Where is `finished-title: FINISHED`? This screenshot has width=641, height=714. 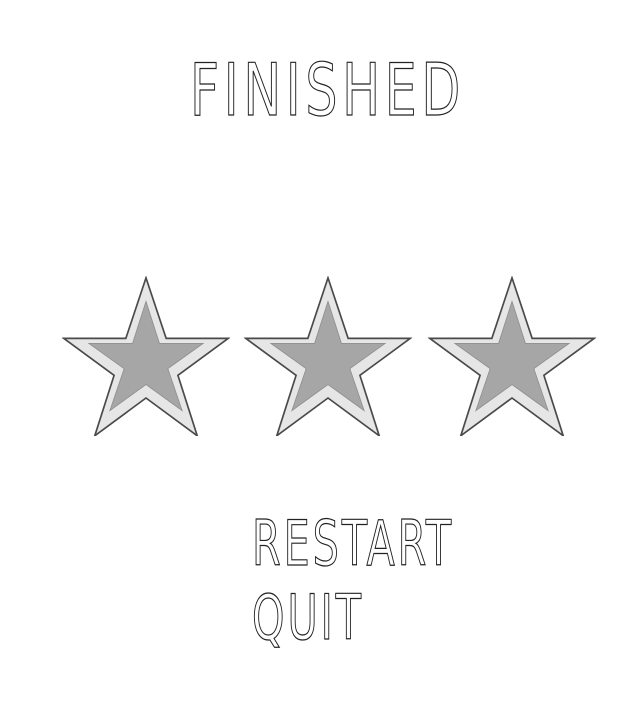 finished-title: FINISHED is located at coordinates (327, 90).